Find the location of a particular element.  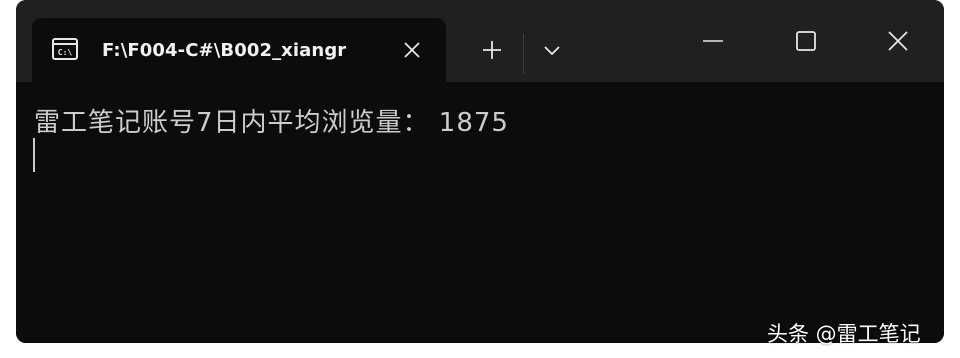

console-icon: C:\ is located at coordinates (65, 49).